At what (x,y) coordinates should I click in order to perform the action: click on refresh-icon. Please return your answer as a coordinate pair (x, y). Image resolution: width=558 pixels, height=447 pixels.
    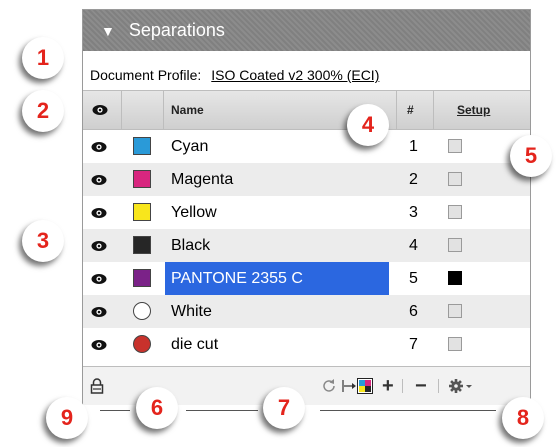
    Looking at the image, I should click on (329, 386).